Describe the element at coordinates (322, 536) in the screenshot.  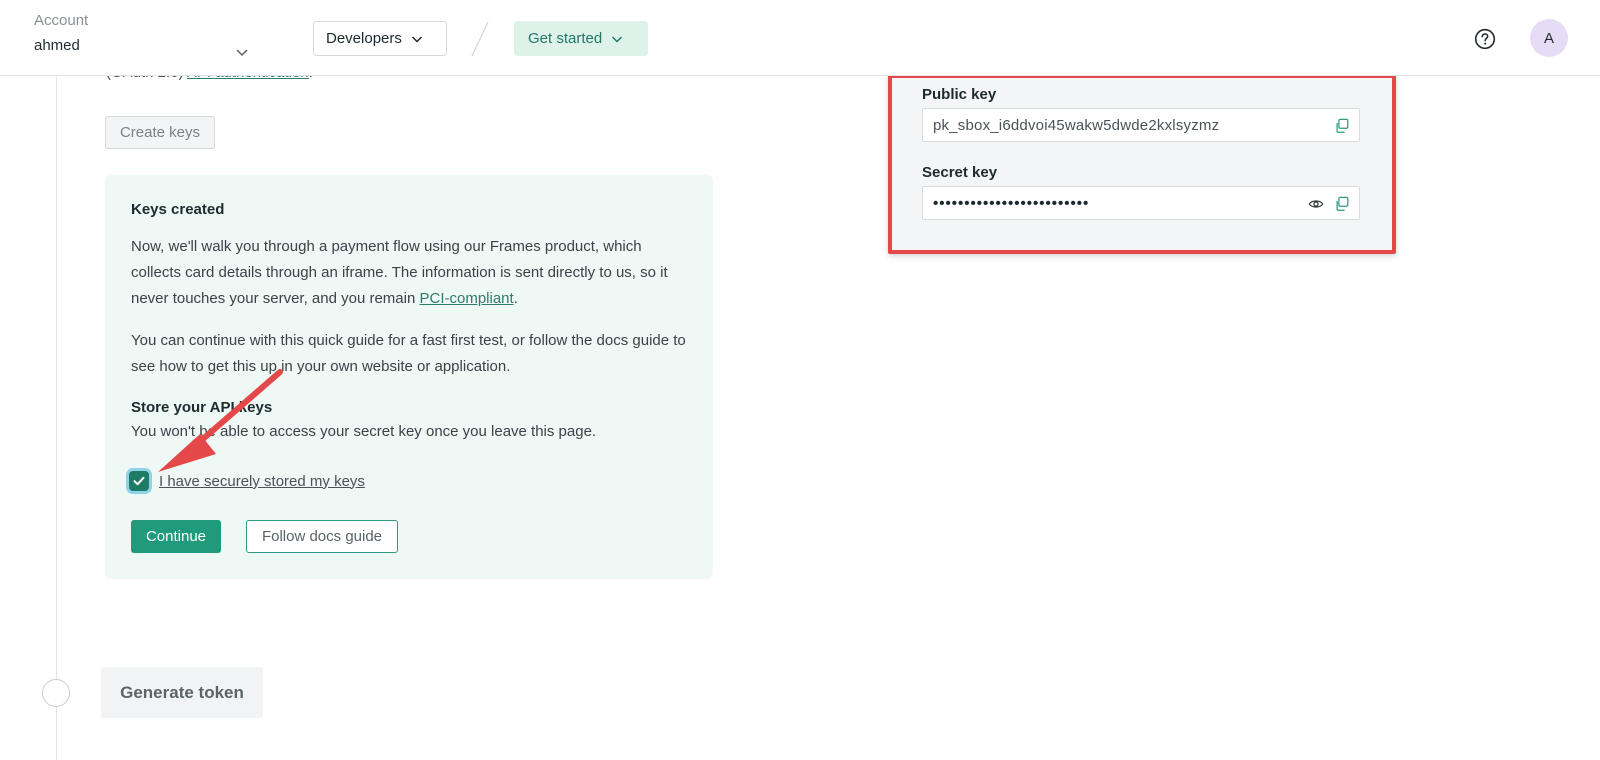
I see `follow-docs-guide-button: Follow docs guide` at that location.